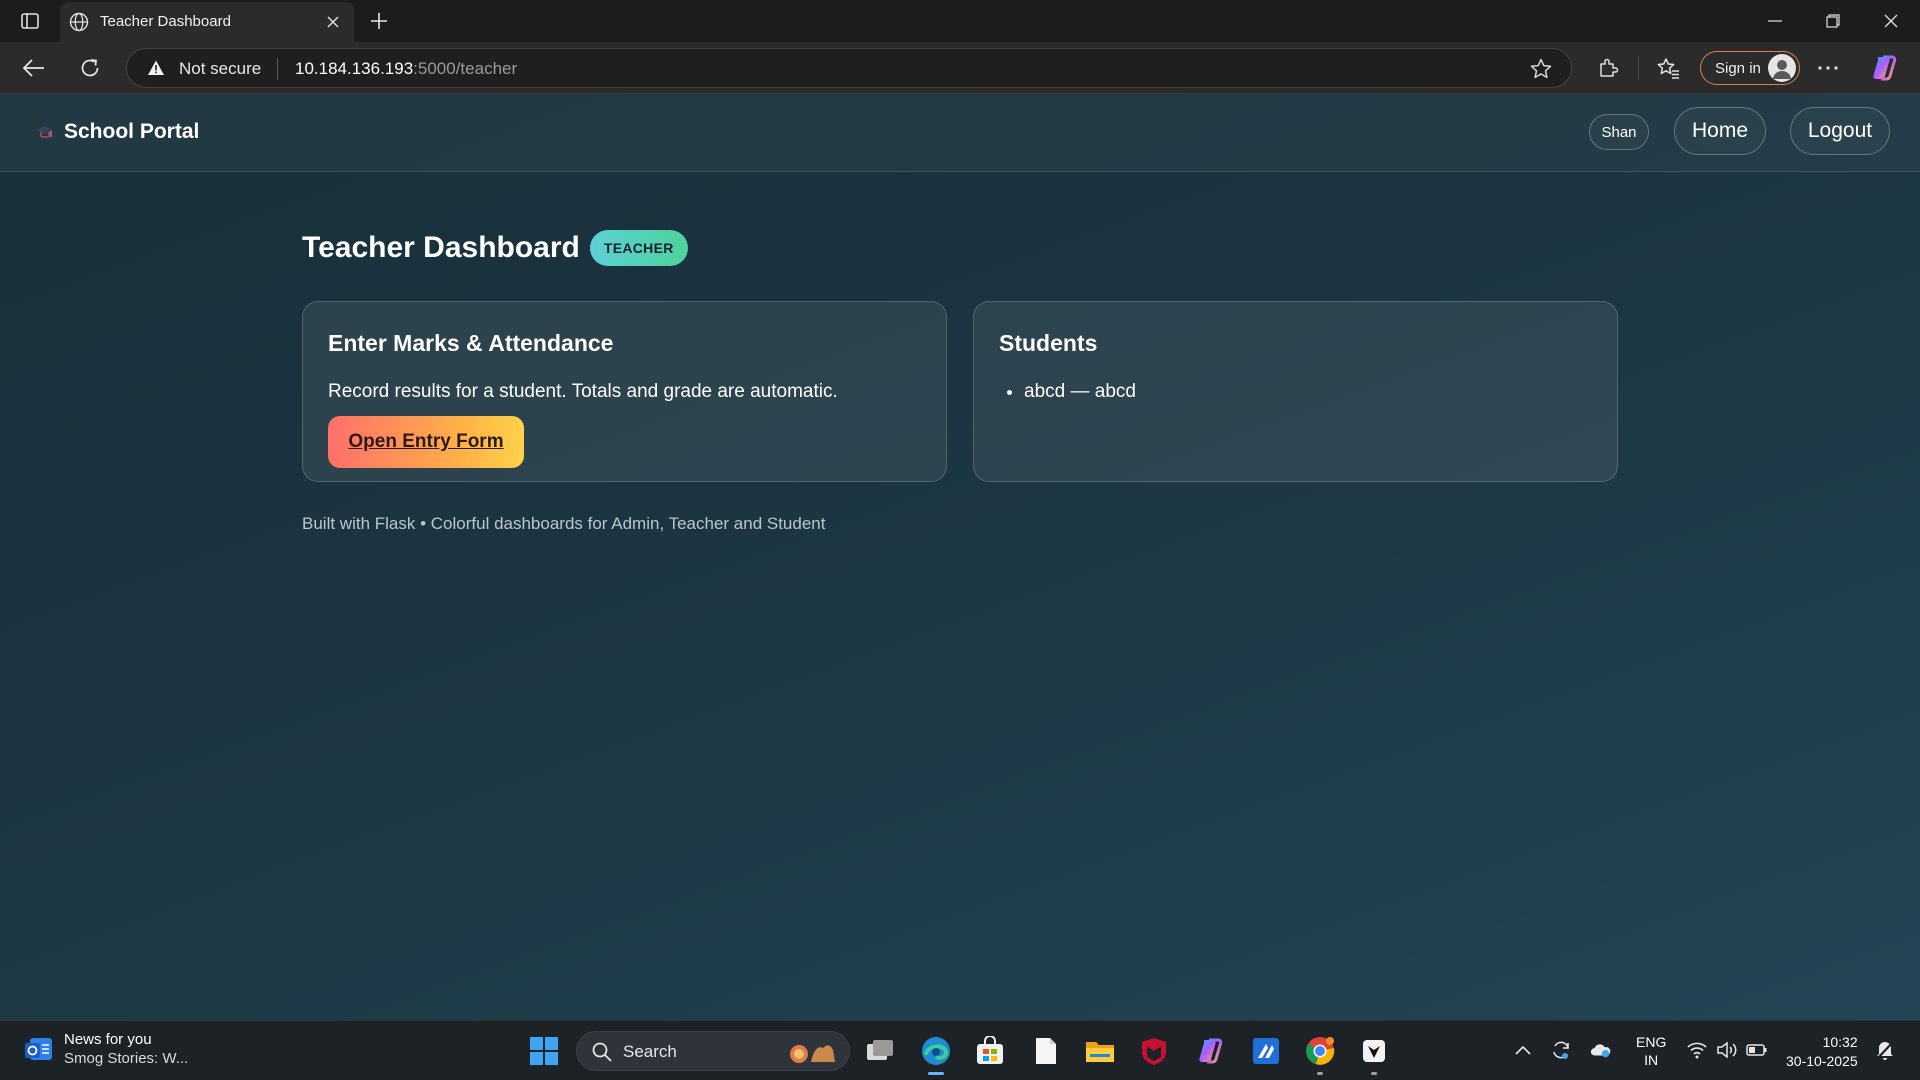 The height and width of the screenshot is (1080, 1920). I want to click on minimize-icon, so click(1775, 21).